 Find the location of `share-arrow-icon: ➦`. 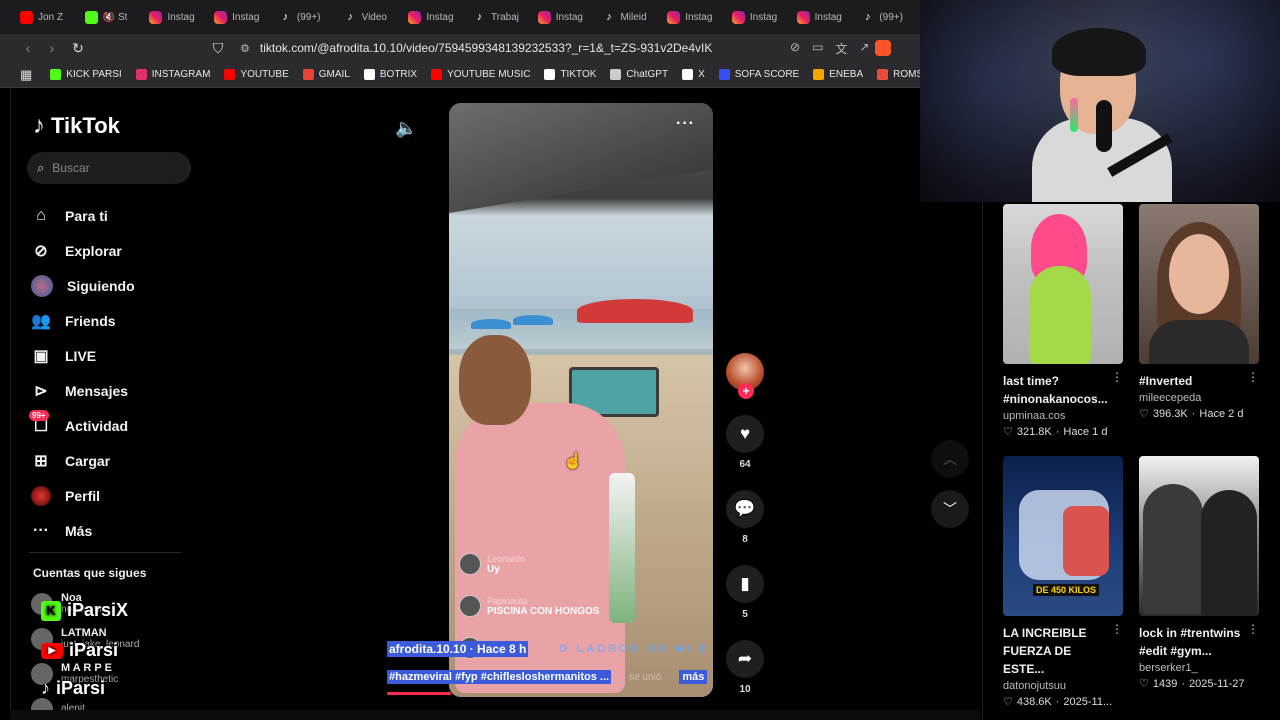

share-arrow-icon: ➦ is located at coordinates (745, 659).